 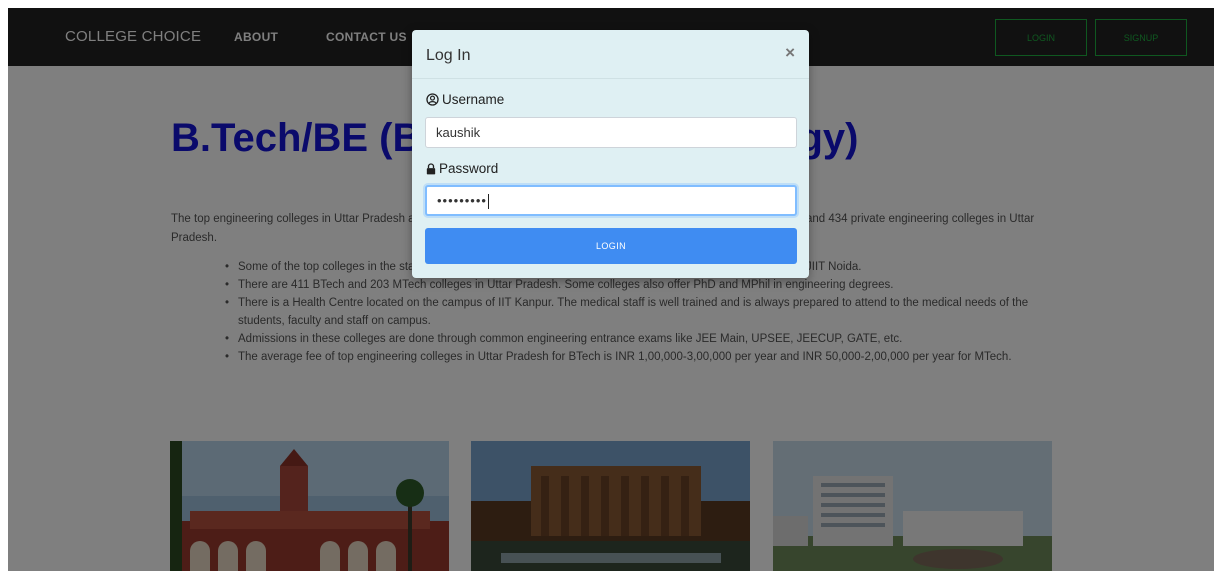 What do you see at coordinates (462, 200) in the screenshot?
I see `password-masked-value: •••••••••` at bounding box center [462, 200].